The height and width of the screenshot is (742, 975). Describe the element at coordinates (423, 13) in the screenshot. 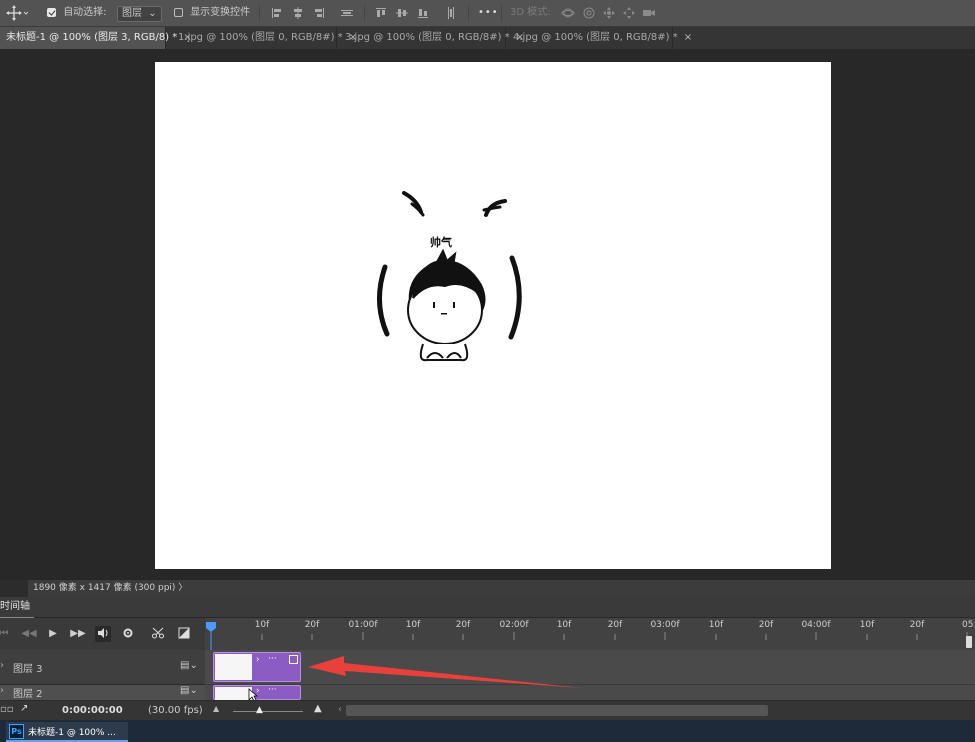

I see `align-bottom-icon` at that location.